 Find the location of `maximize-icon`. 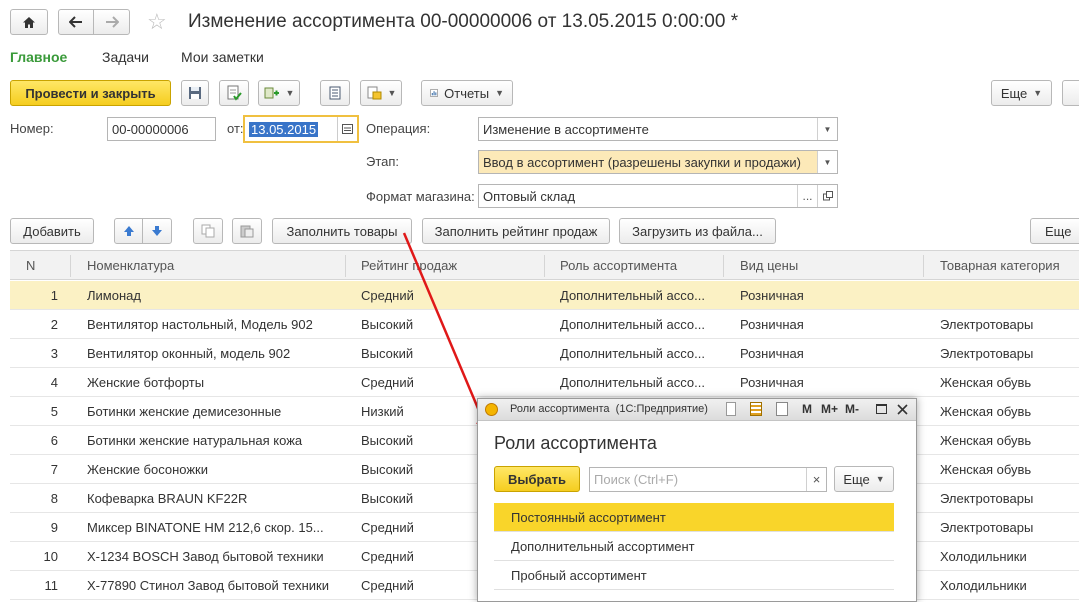

maximize-icon is located at coordinates (881, 409).